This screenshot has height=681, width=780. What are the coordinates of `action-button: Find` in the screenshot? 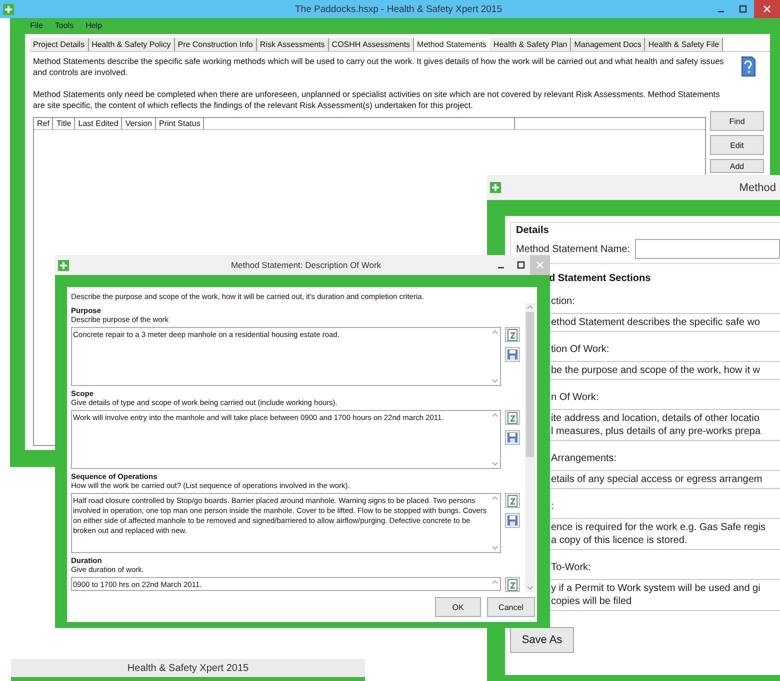 It's located at (737, 121).